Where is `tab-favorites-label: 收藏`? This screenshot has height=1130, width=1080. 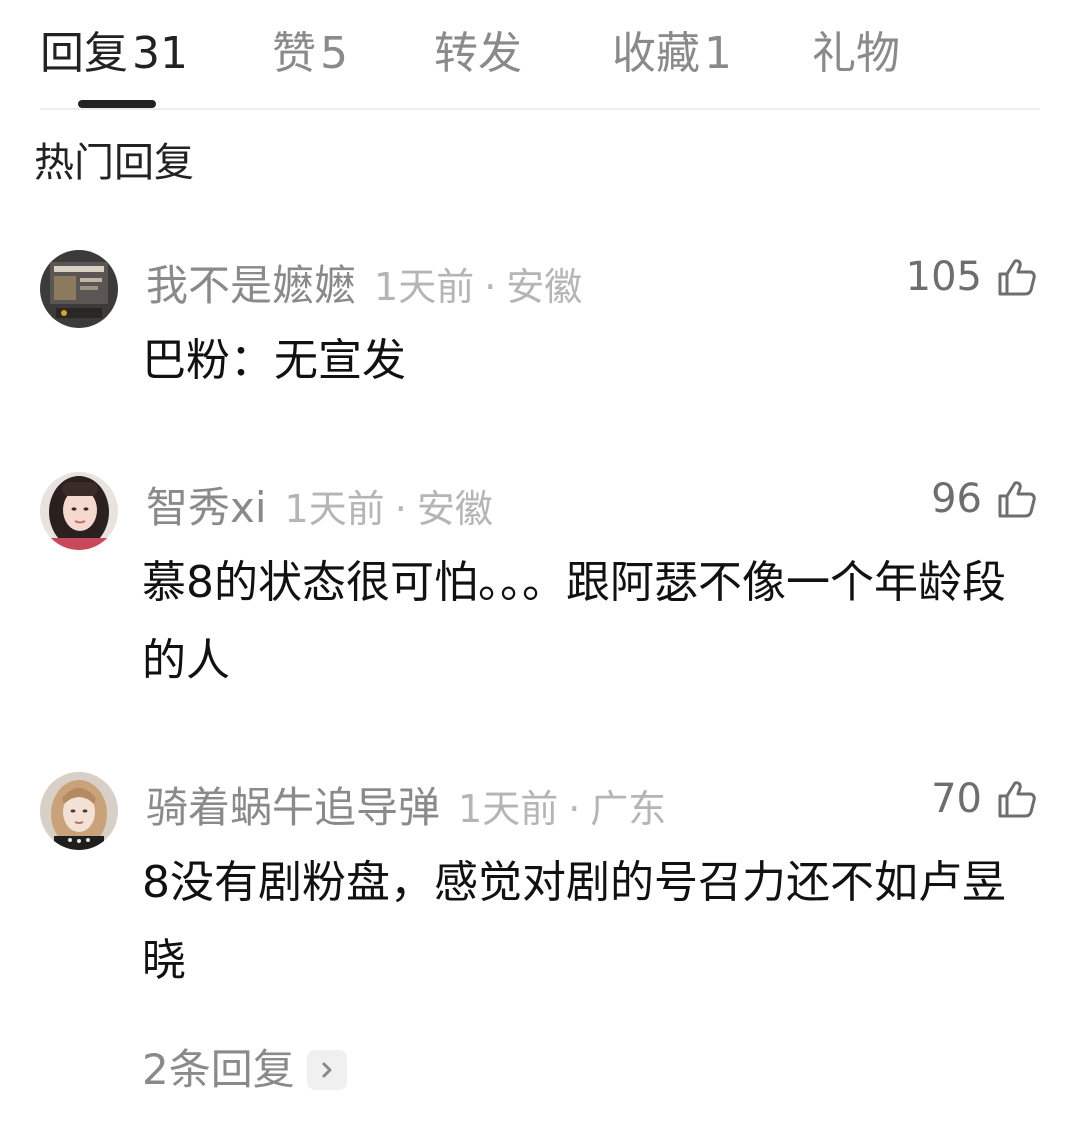 tab-favorites-label: 收藏 is located at coordinates (656, 53).